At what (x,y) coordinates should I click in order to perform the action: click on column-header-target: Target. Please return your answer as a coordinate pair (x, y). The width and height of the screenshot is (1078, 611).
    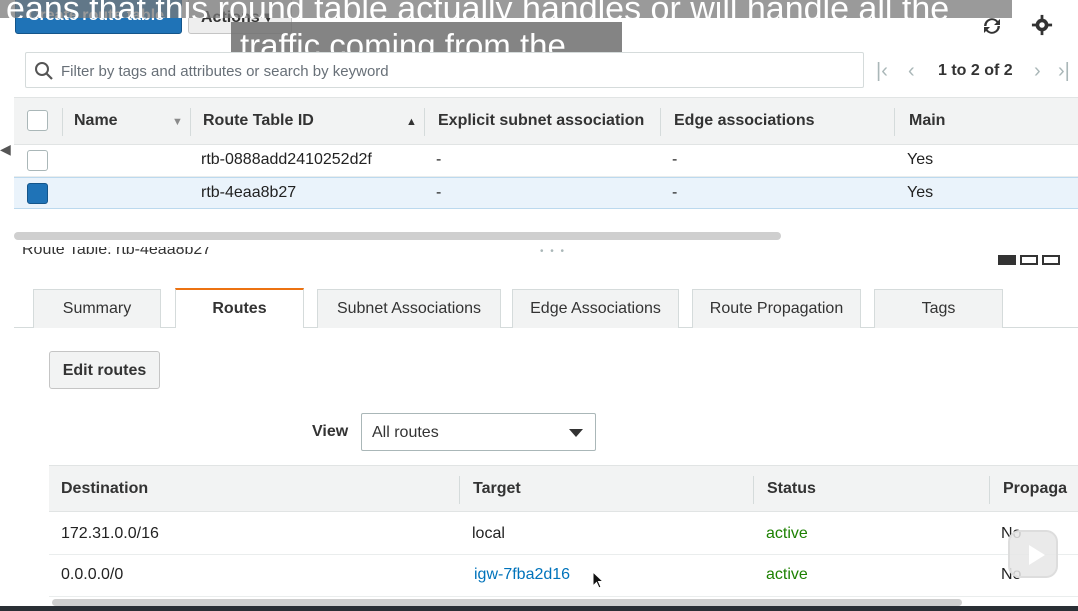
    Looking at the image, I should click on (497, 489).